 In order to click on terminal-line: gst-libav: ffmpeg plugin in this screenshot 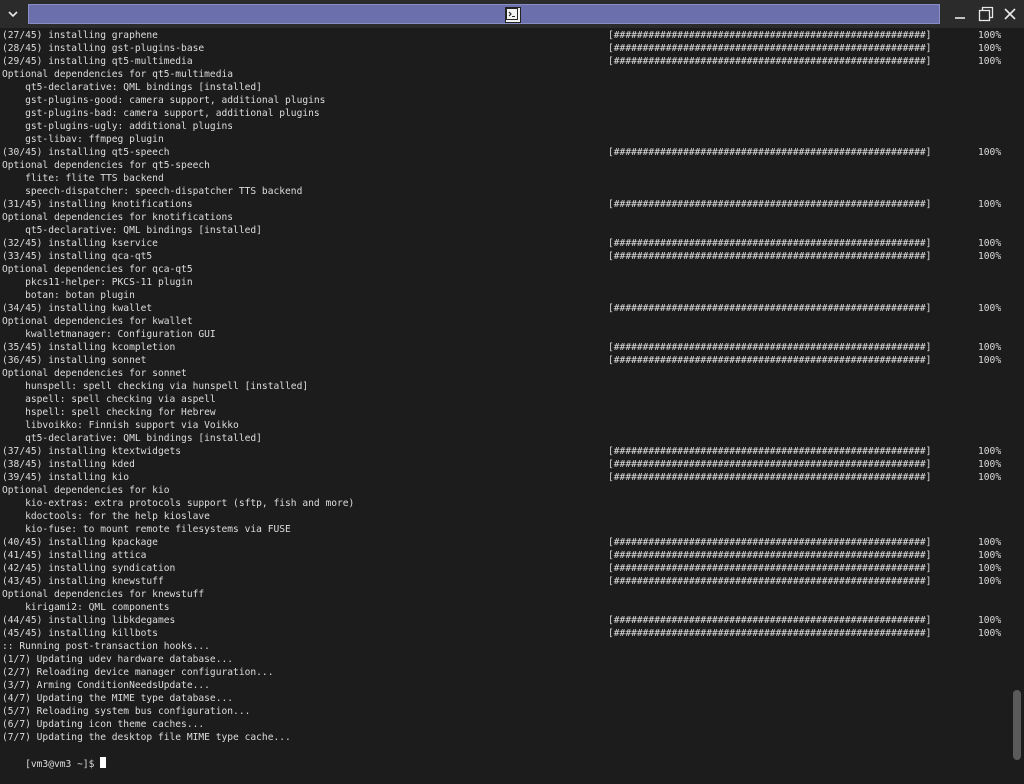, I will do `click(83, 139)`.